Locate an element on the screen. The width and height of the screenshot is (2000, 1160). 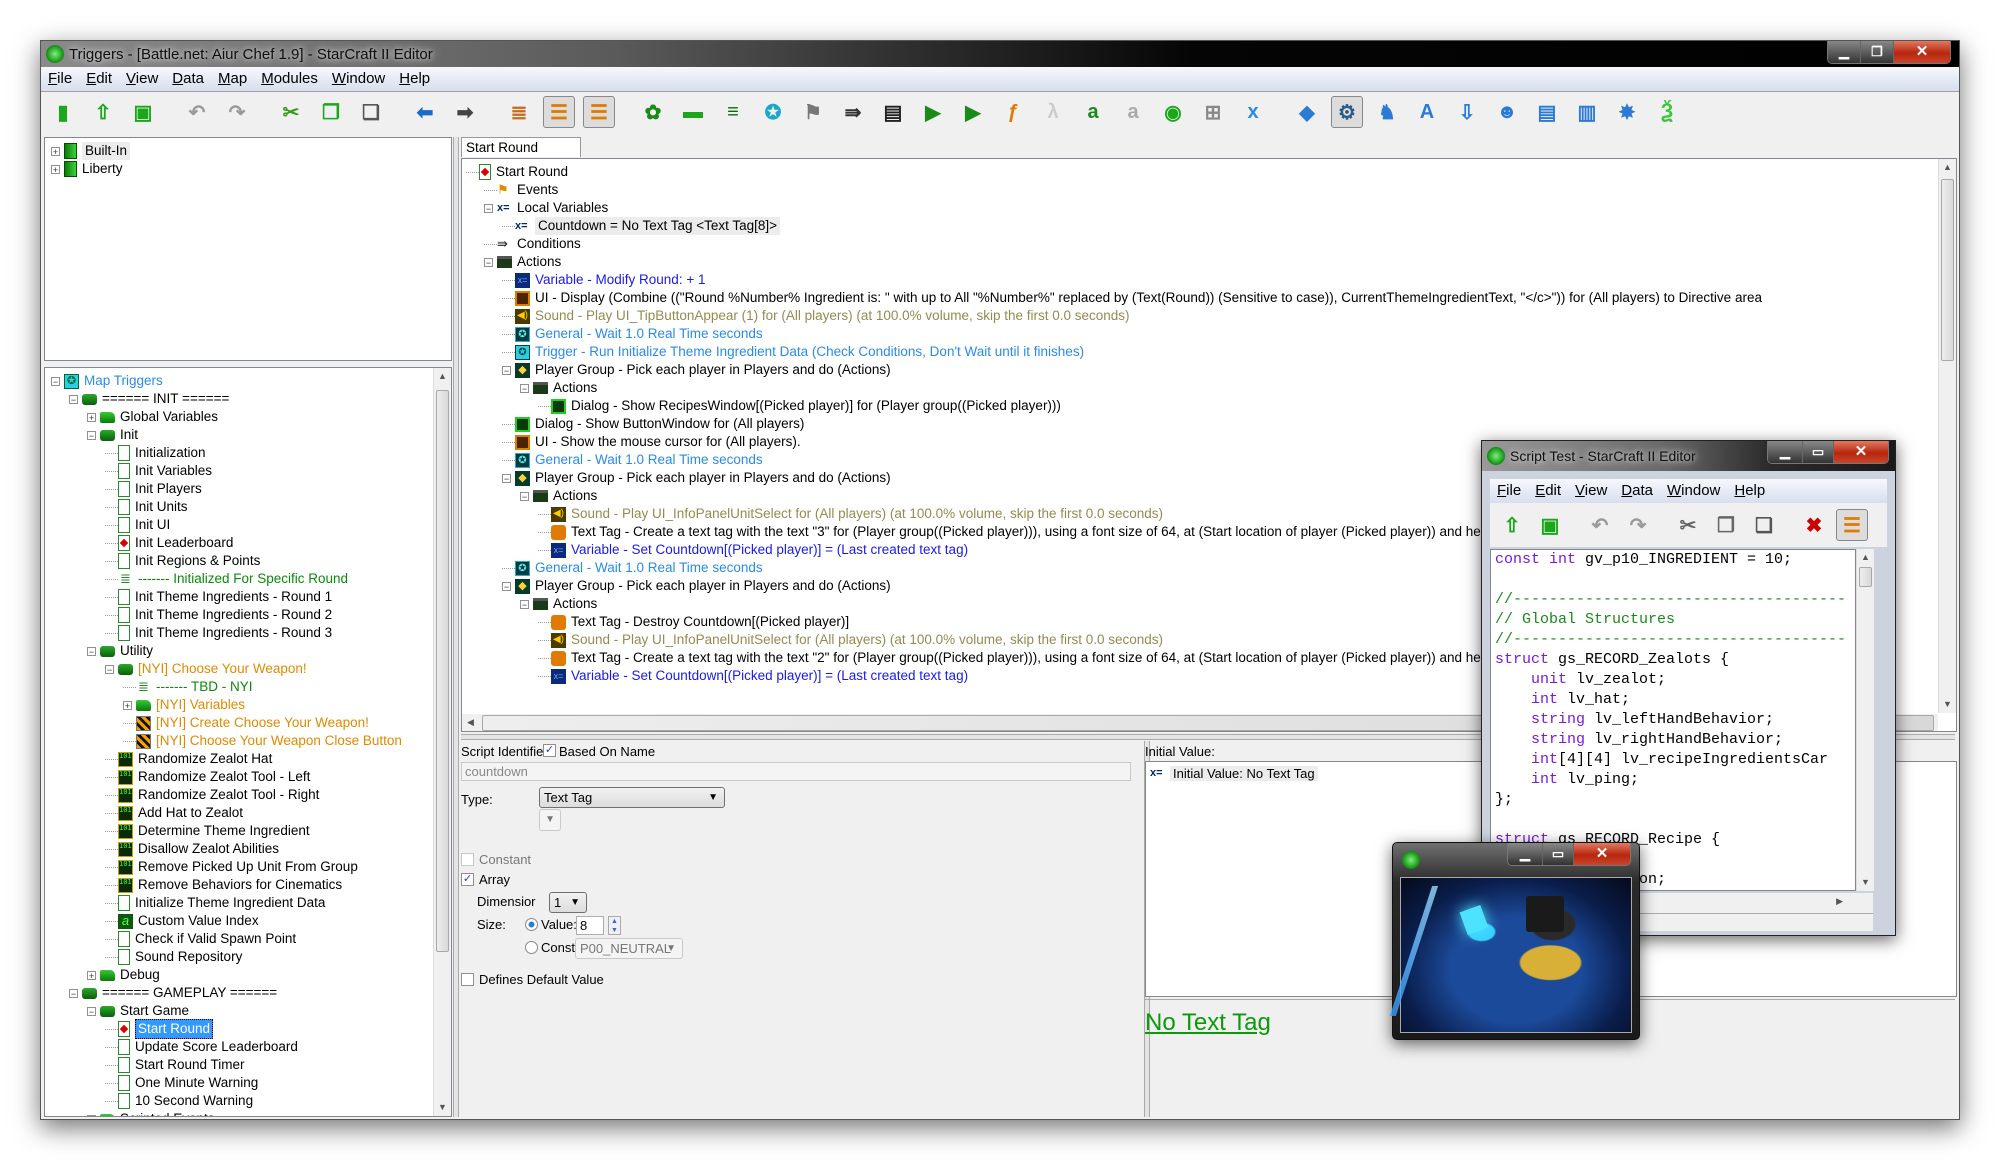
trigger-tree-item: − ✪ Map Triggers is located at coordinates (107, 381).